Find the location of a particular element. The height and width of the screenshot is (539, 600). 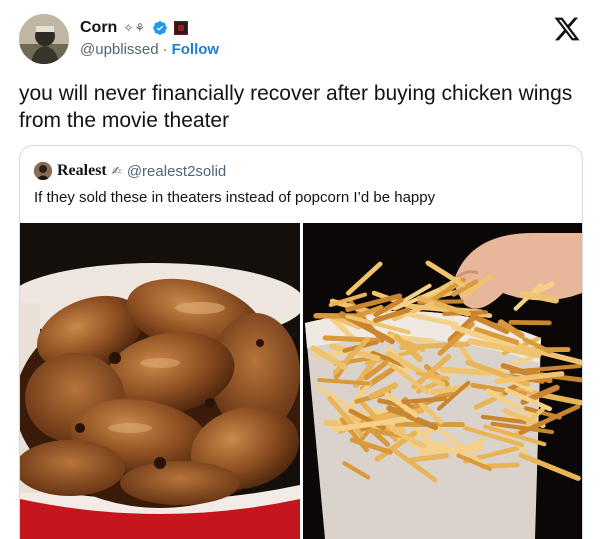

flag-emoji-icon is located at coordinates (181, 28).